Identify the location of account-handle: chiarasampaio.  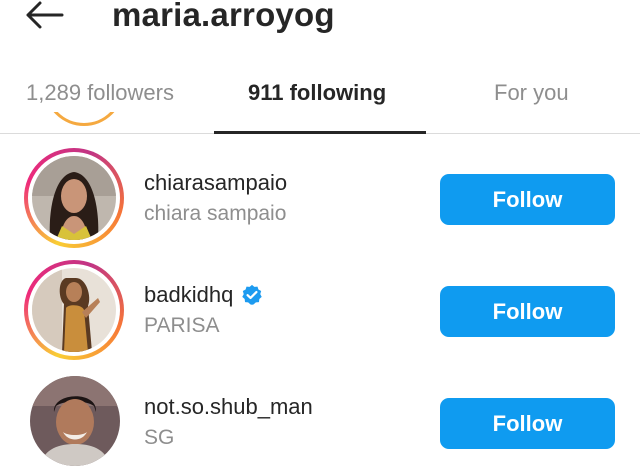
(215, 183).